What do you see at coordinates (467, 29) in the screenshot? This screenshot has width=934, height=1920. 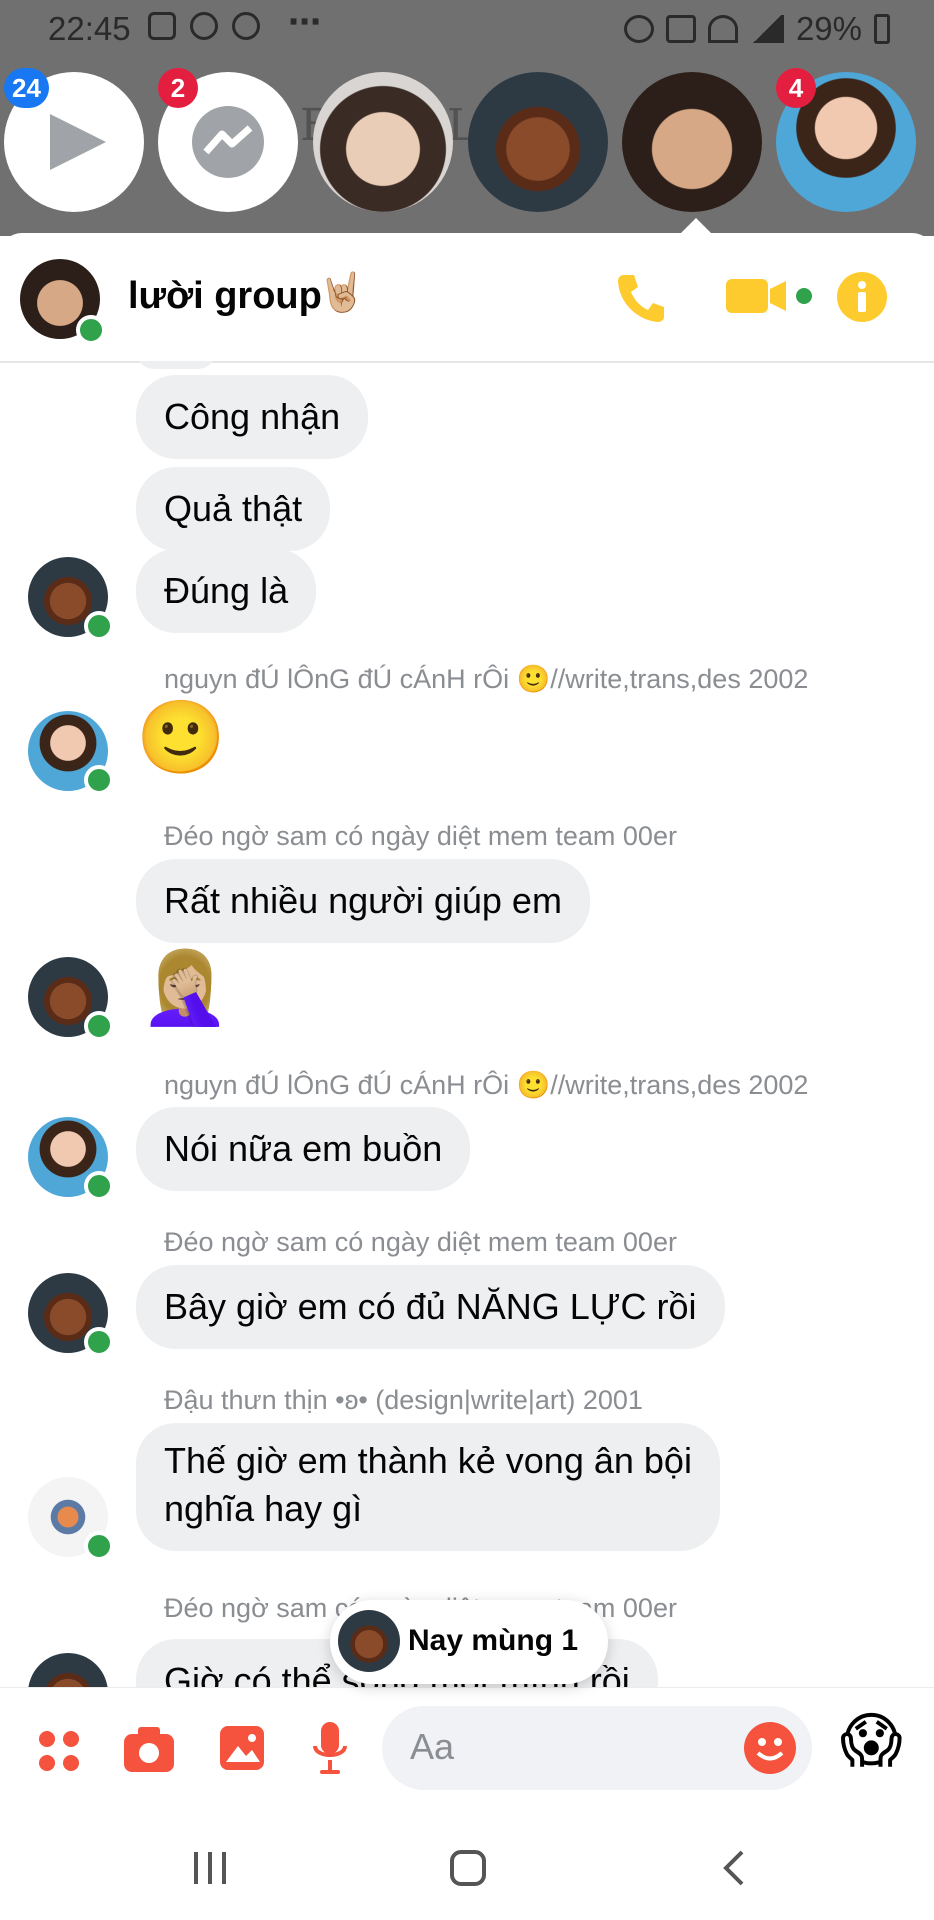 I see `status-bar: 22:45 ⋯ 29%` at bounding box center [467, 29].